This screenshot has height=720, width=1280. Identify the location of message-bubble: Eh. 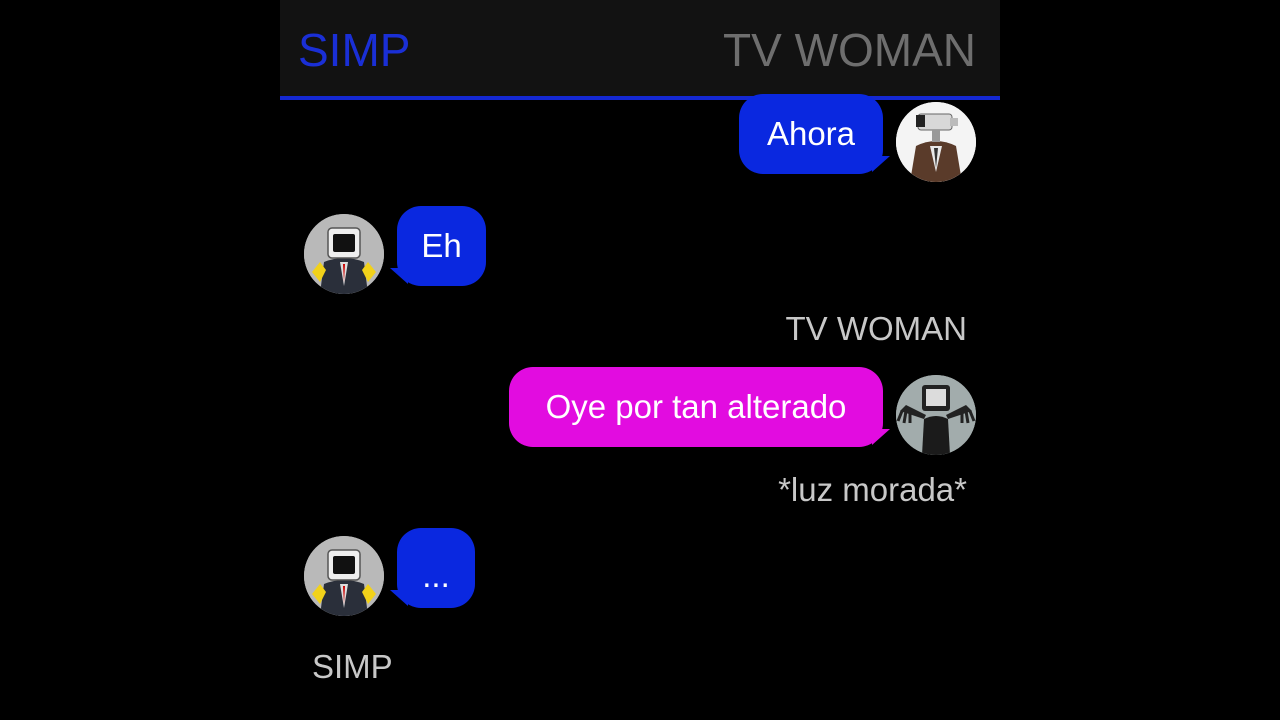
(441, 246).